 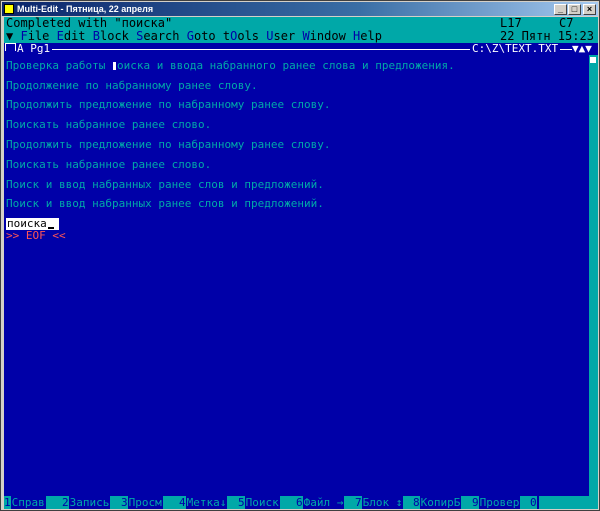 What do you see at coordinates (300, 9) in the screenshot?
I see `title-bar: Multi-Edit - Пятница, 22 апреля _ □ ×` at bounding box center [300, 9].